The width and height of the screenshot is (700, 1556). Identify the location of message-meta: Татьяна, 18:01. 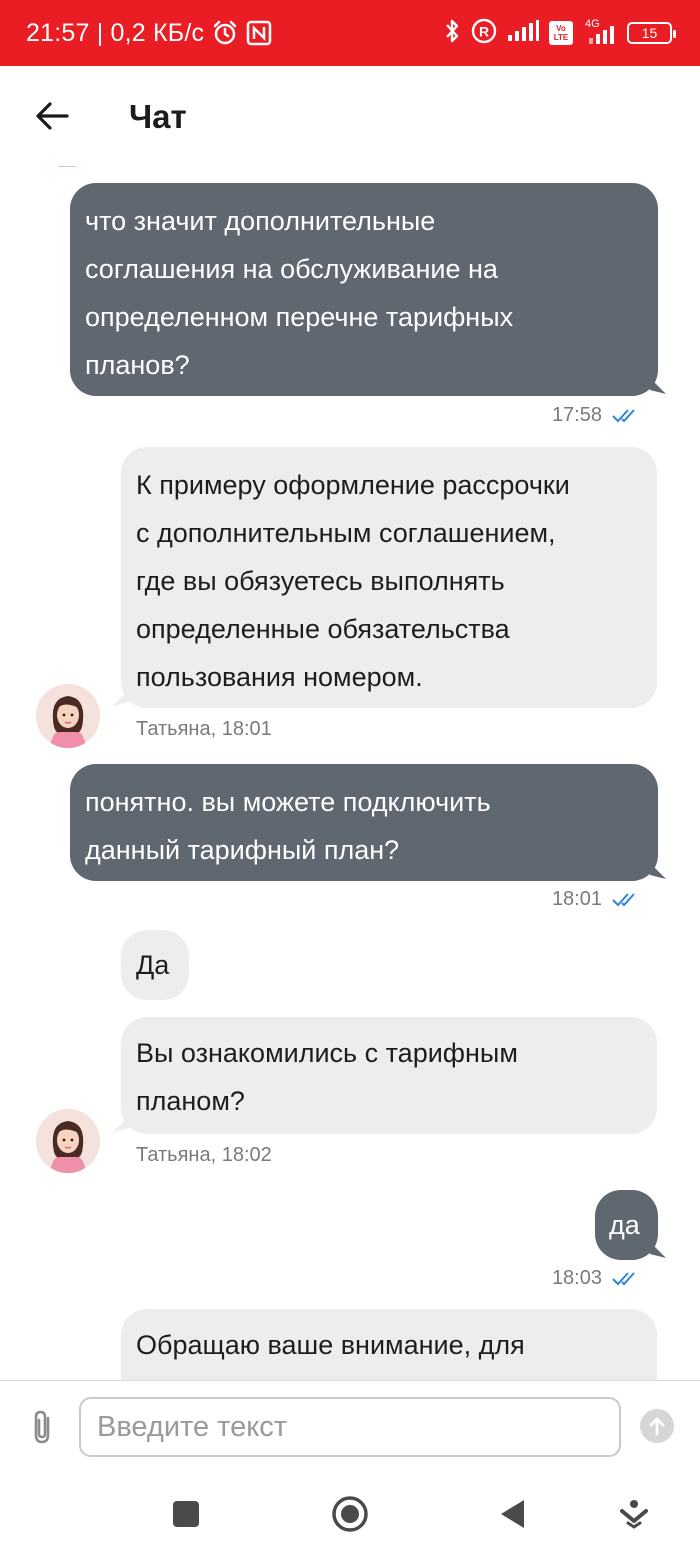
(204, 729).